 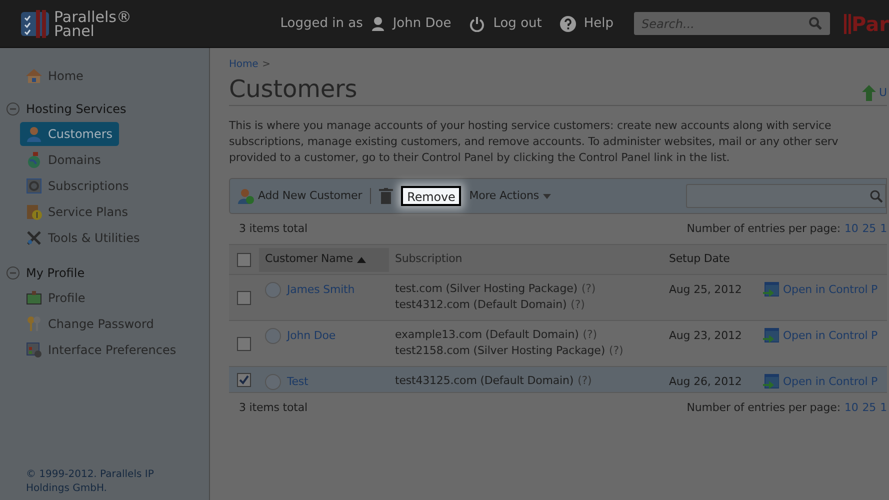 I want to click on breadcrumb-link: Home, so click(x=243, y=64).